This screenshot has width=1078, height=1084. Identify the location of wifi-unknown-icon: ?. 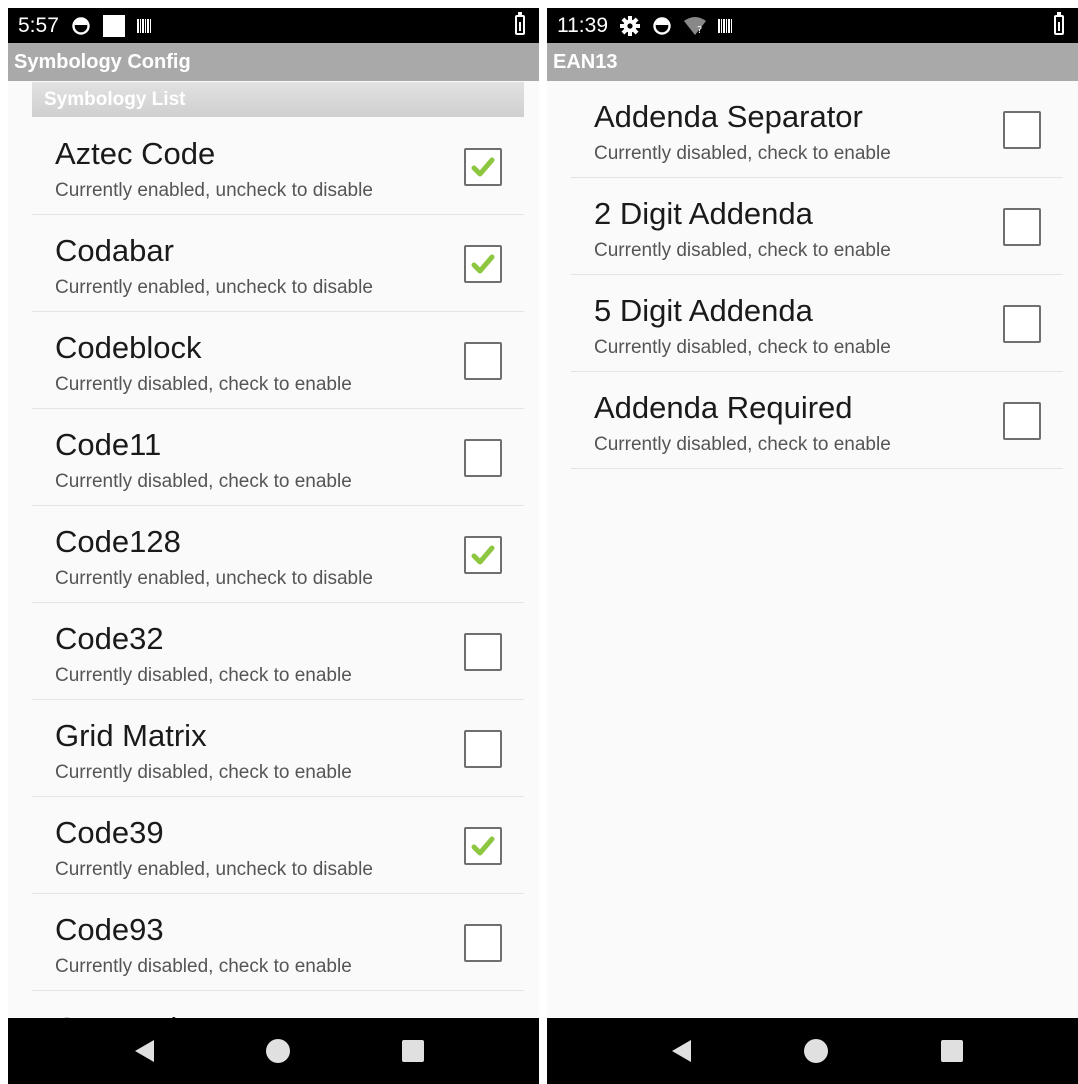
(695, 26).